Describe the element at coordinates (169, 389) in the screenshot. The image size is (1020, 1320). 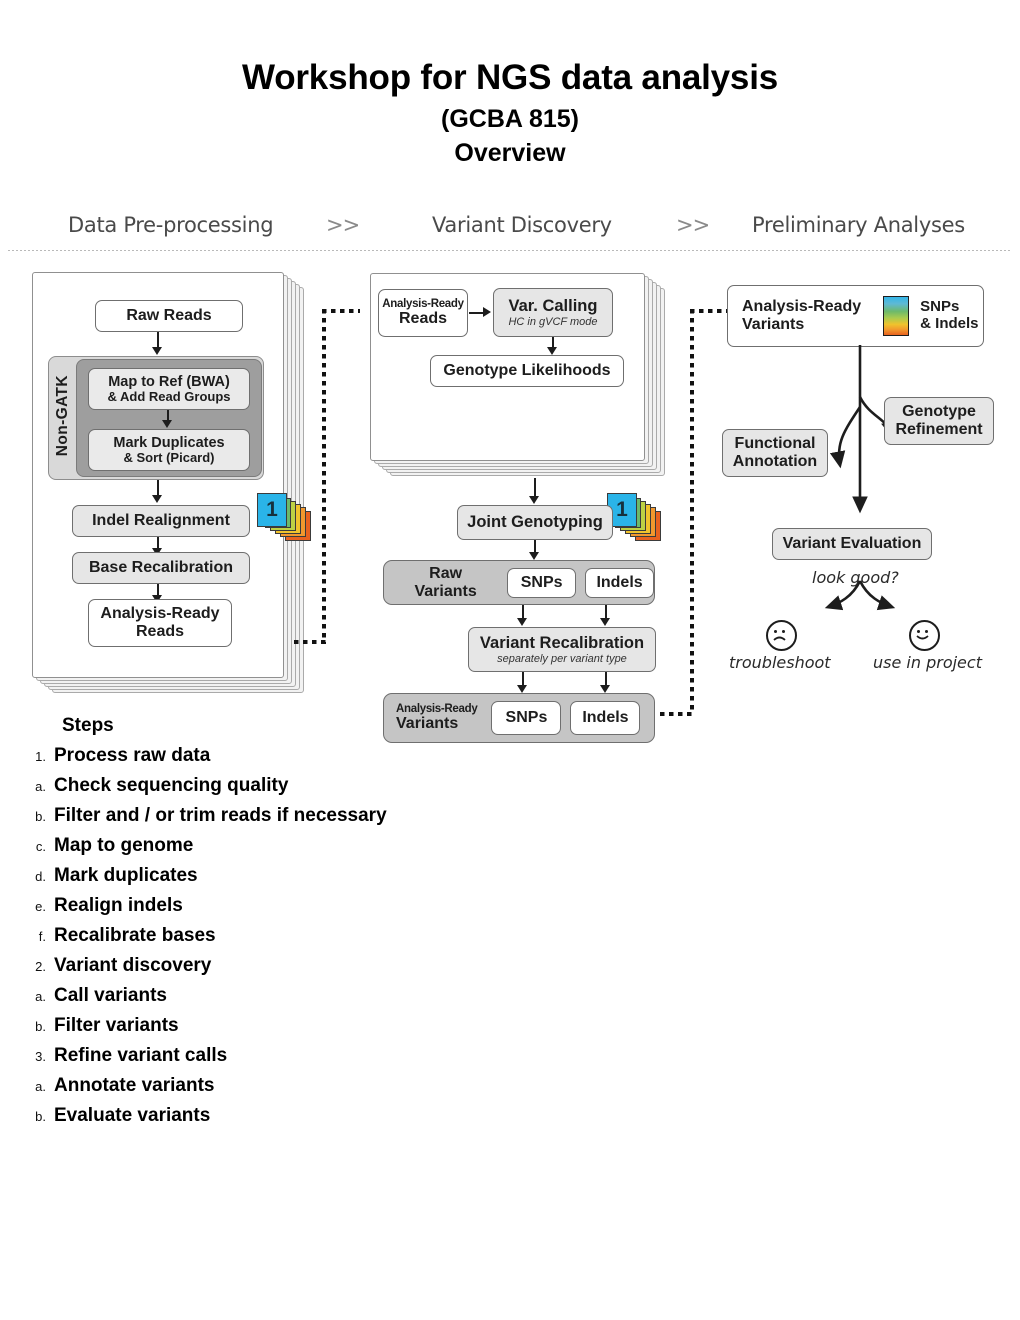
I see `node-map-to-ref: Map to Ref (BWA) & Add Read Groups` at that location.